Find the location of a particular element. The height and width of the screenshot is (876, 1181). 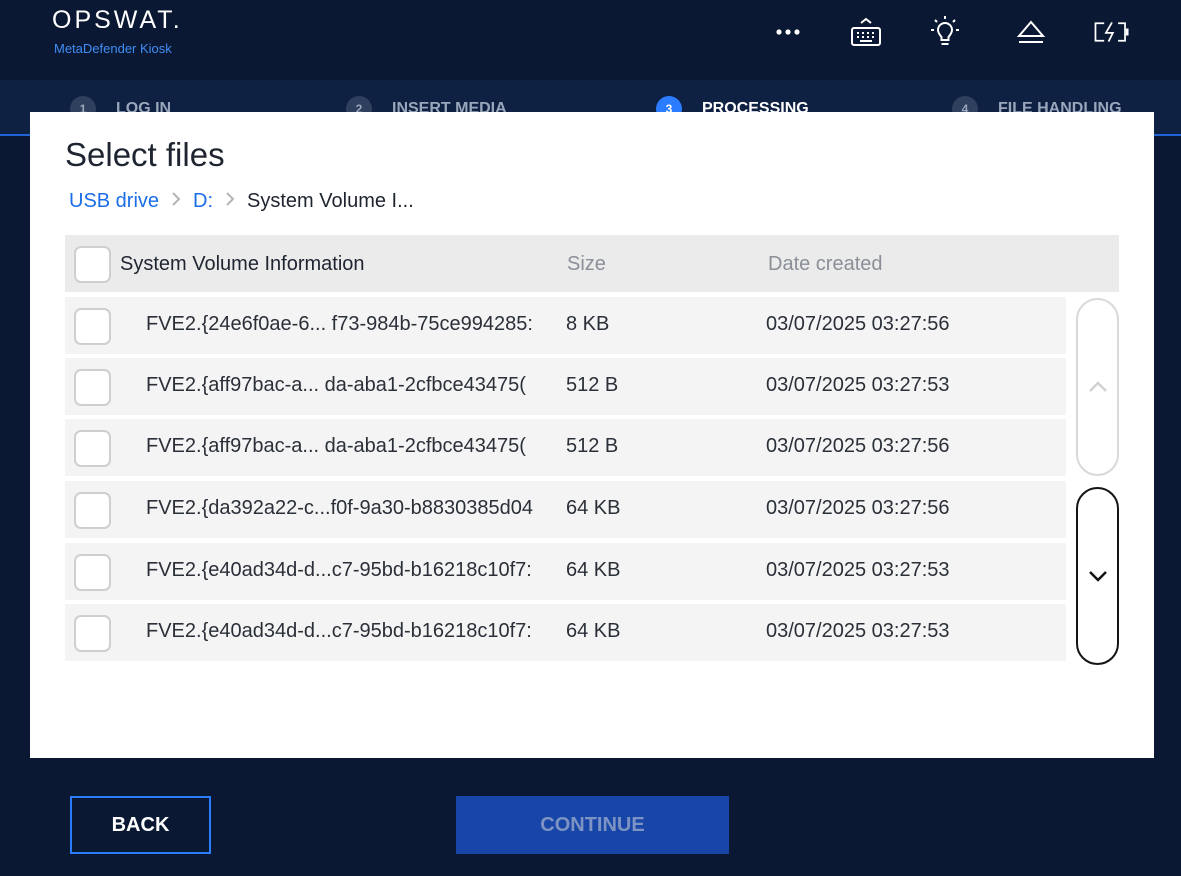

breadcrumb-drive-d: D: is located at coordinates (203, 201).